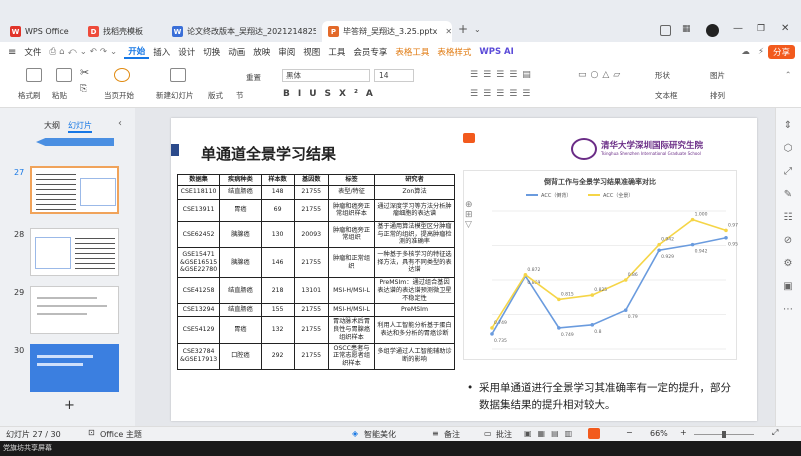 Image resolution: width=801 pixels, height=456 pixels. I want to click on thumbnail-banner, so click(75, 142).